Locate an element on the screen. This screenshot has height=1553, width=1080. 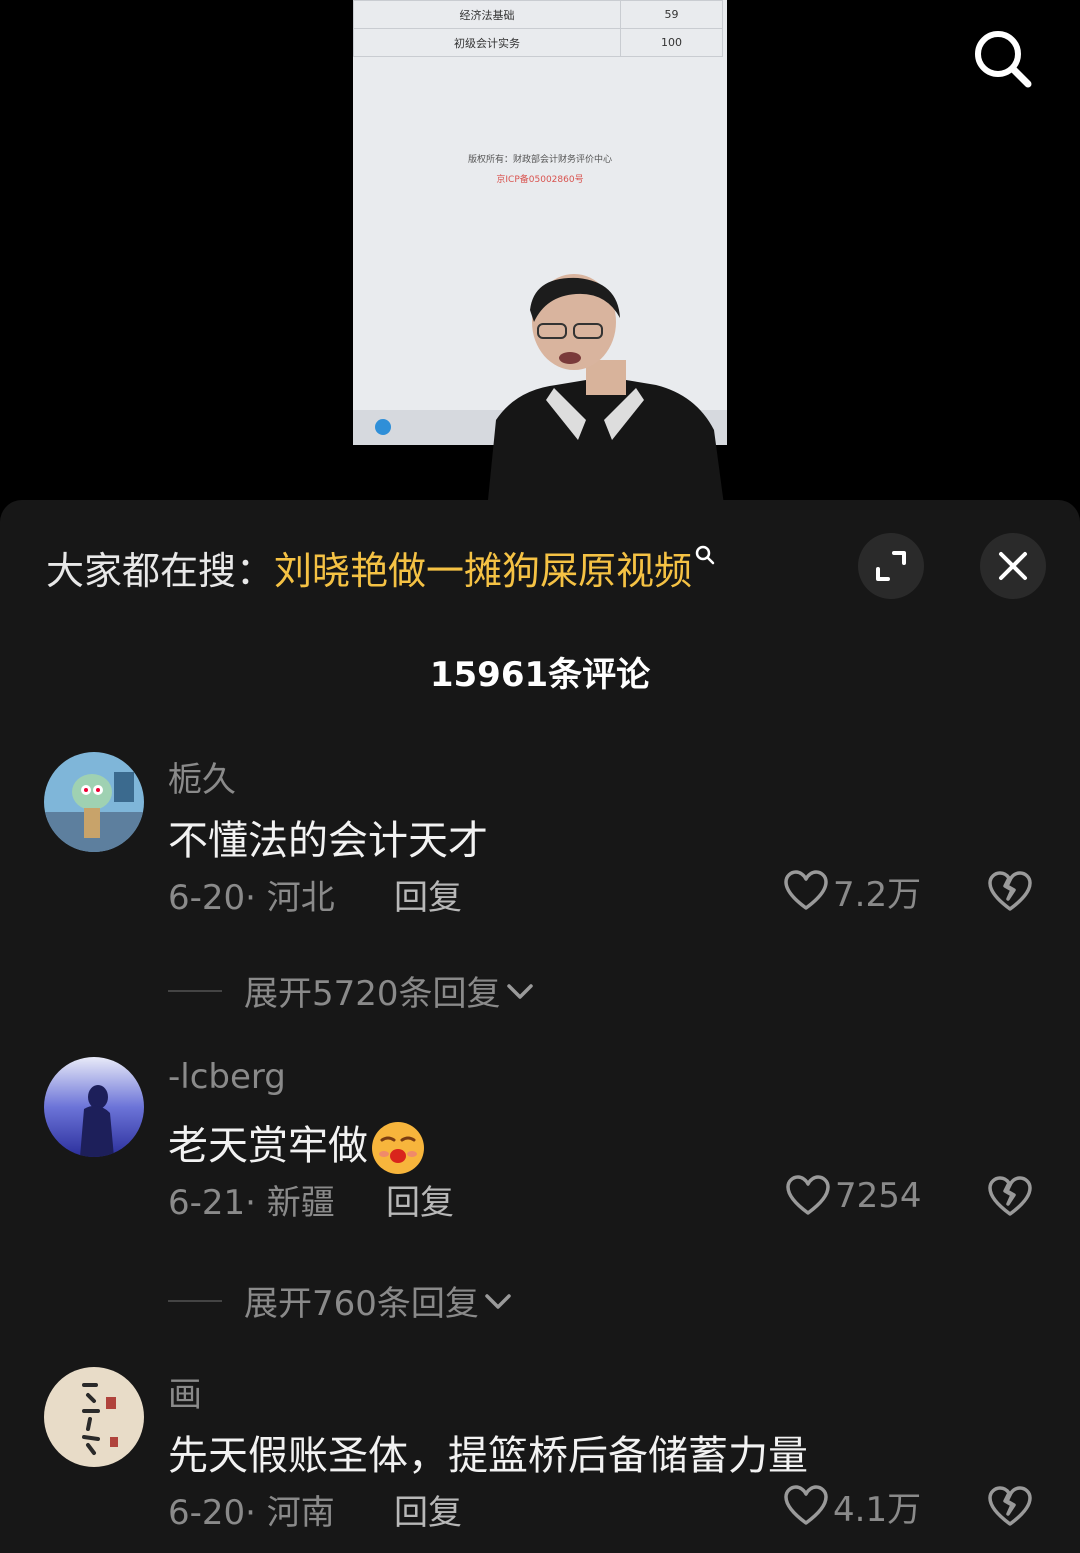
like-button: 7254 is located at coordinates (853, 1196).